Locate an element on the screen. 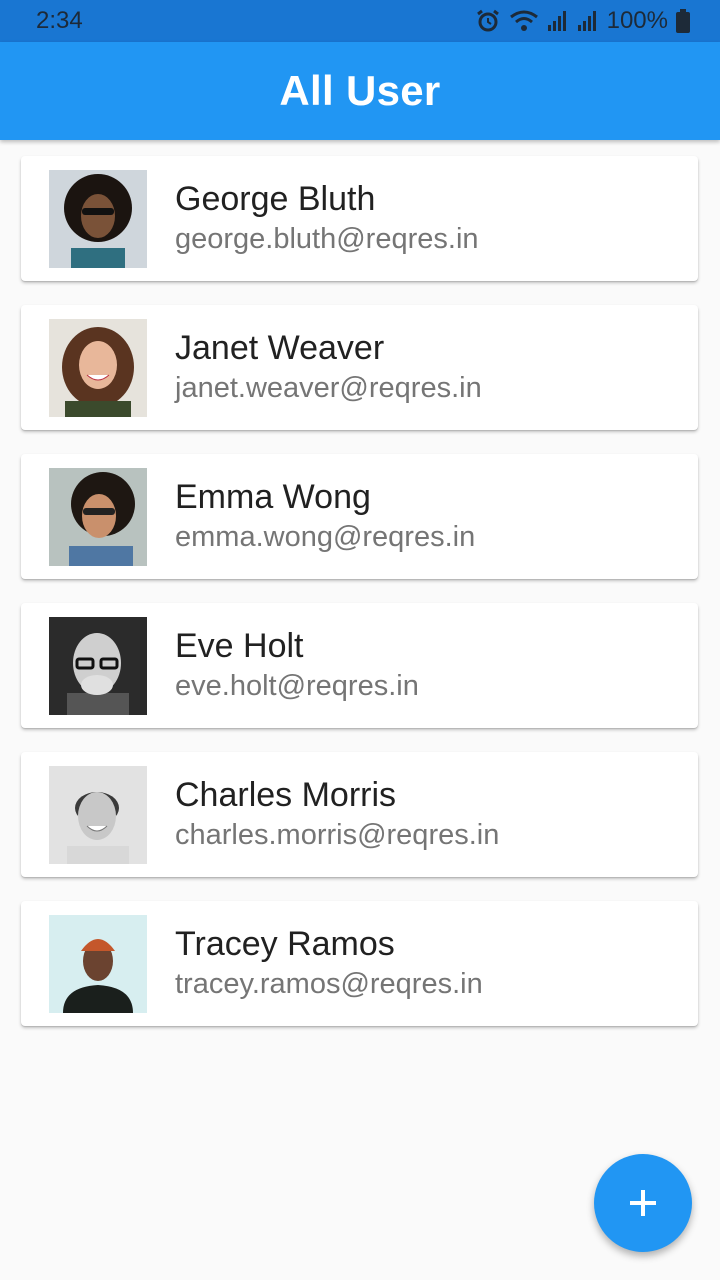 The image size is (720, 1280). user-info: Janet Weaver janet.weaver@reqres.in is located at coordinates (328, 368).